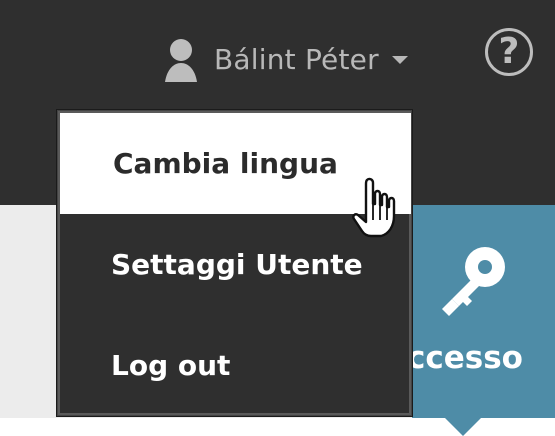 This screenshot has width=555, height=436. I want to click on user-avatar-icon, so click(181, 60).